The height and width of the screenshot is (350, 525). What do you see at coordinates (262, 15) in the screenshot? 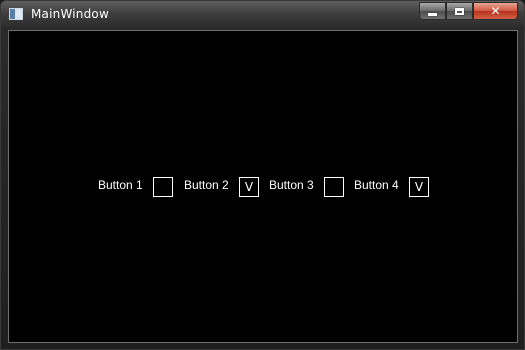
I see `title-bar: MainWindow ✕` at bounding box center [262, 15].